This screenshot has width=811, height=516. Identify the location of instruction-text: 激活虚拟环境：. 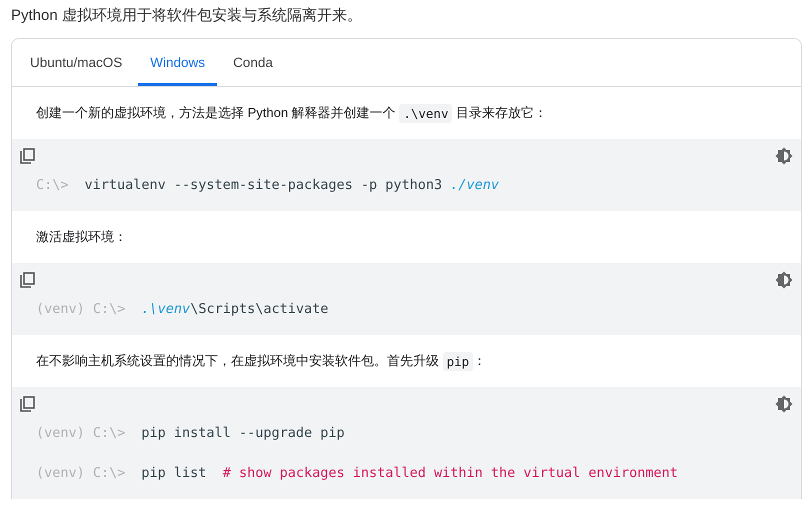
(81, 237).